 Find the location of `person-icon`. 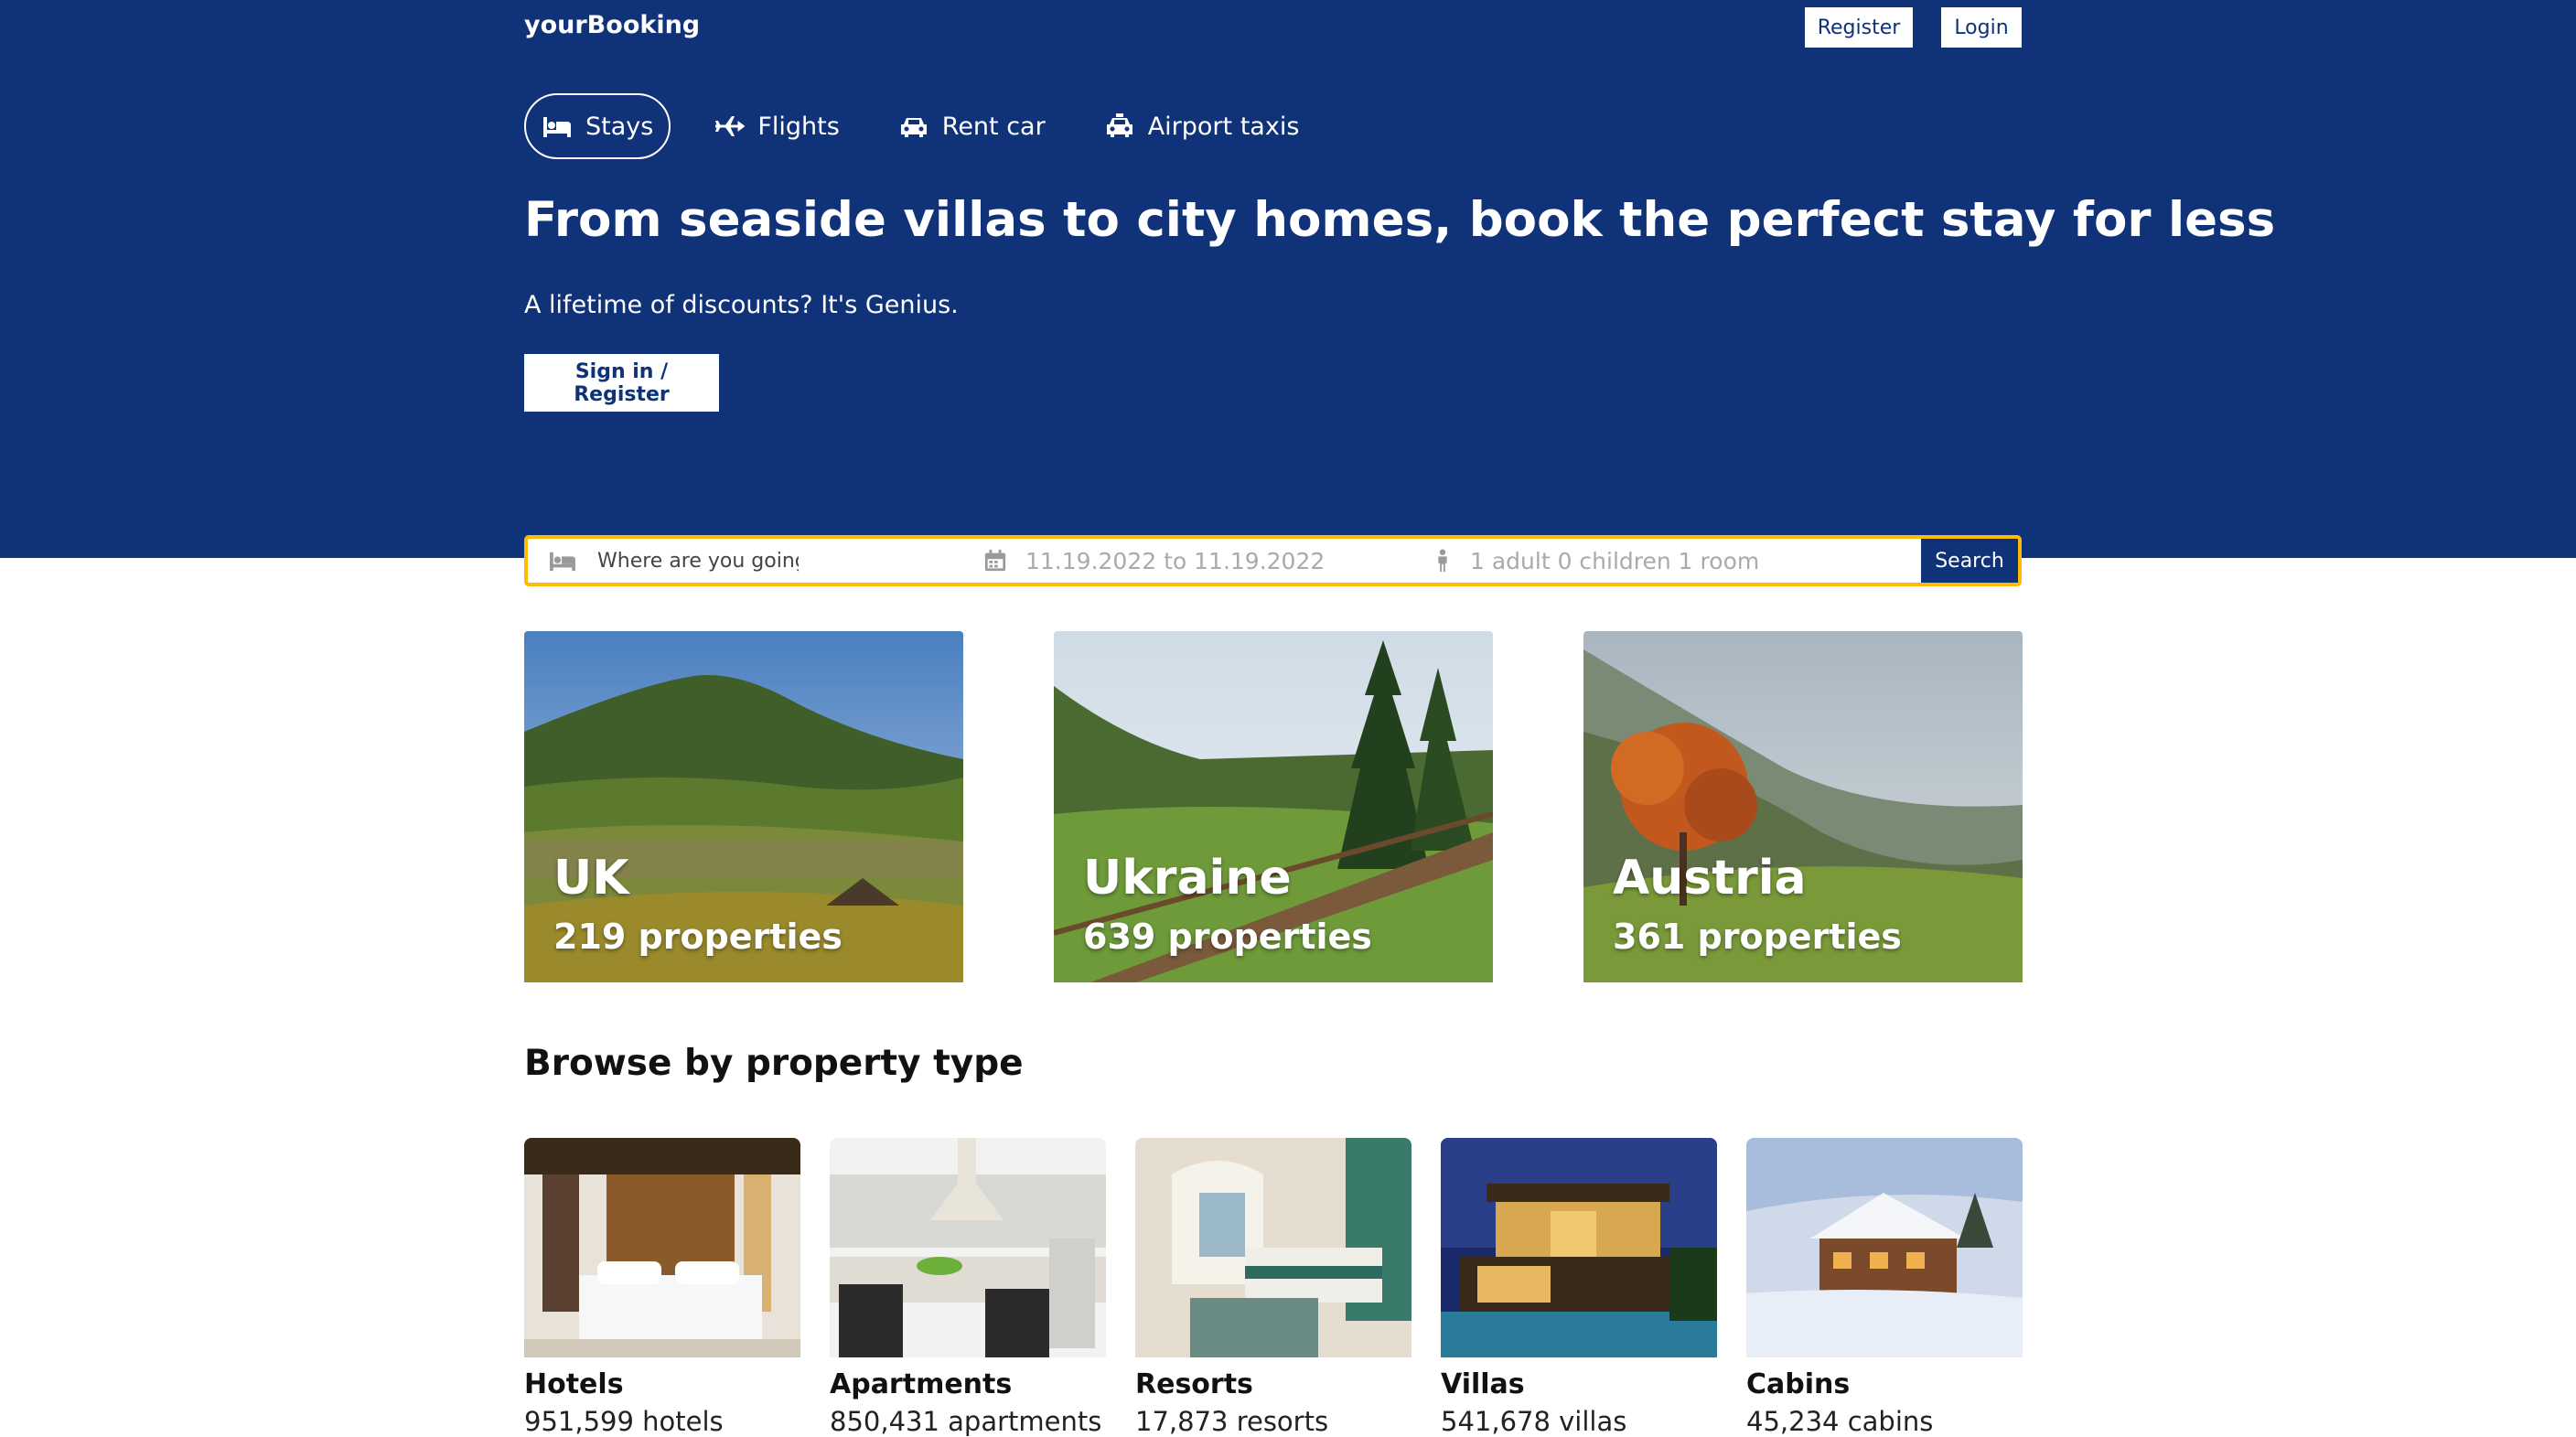

person-icon is located at coordinates (1442, 561).